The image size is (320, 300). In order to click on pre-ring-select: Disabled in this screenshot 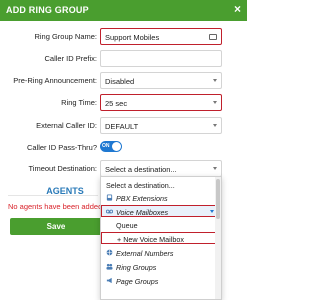, I will do `click(161, 80)`.